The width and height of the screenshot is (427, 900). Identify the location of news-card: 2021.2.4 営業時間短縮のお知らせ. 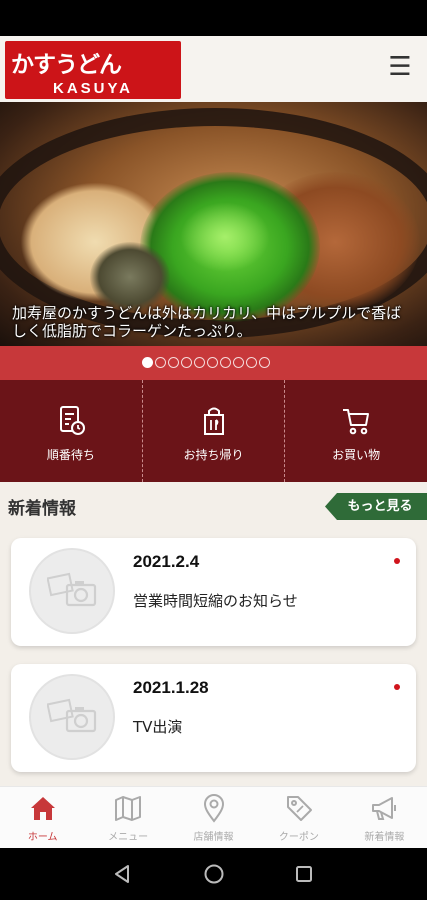
(213, 592).